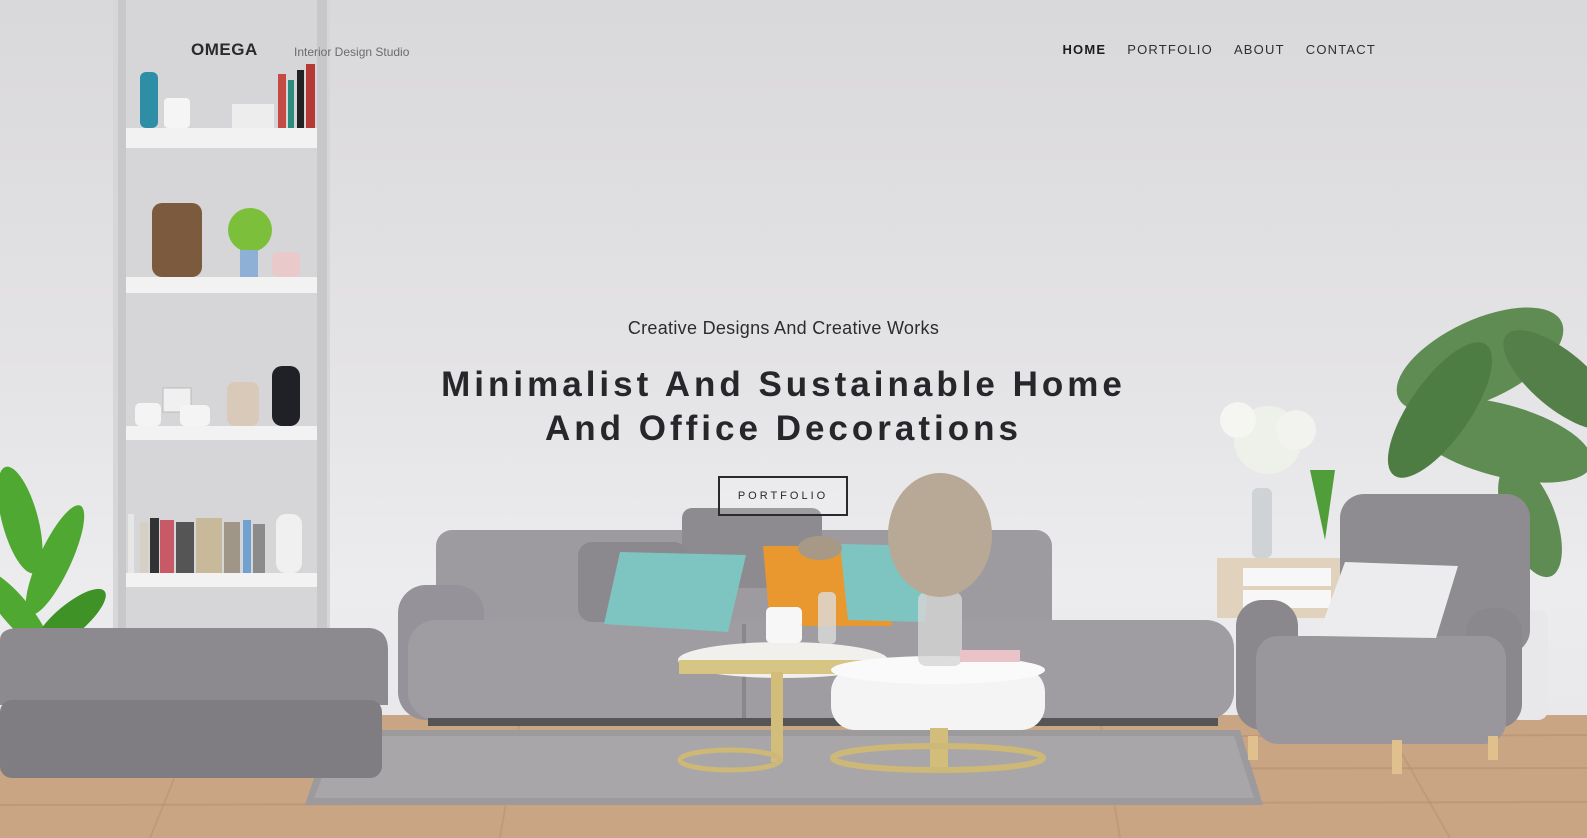  Describe the element at coordinates (194, 703) in the screenshot. I see `ottoman` at that location.